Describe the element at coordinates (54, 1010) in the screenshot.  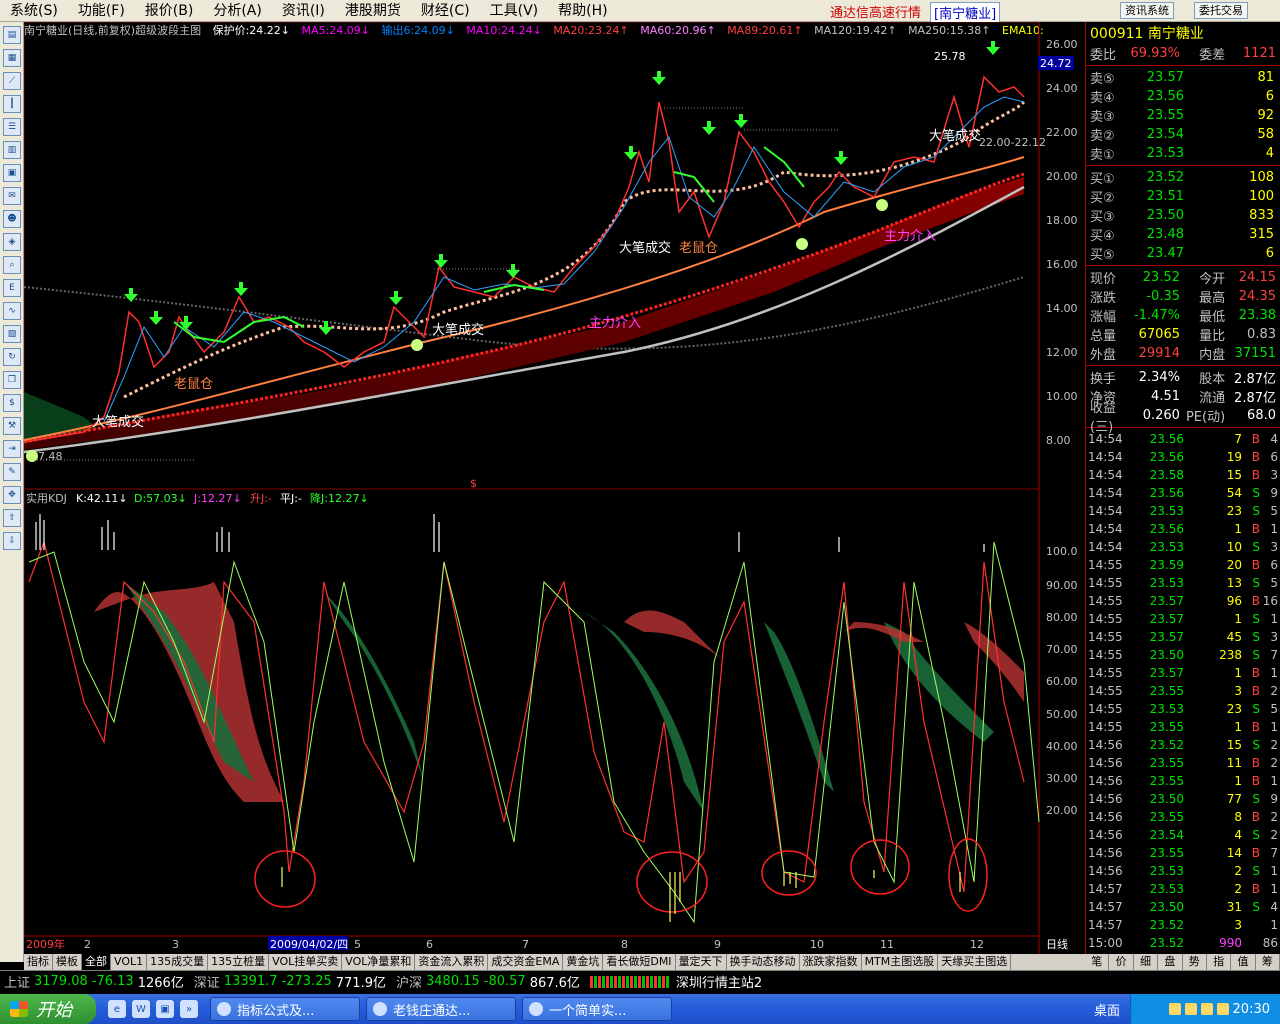
I see `start-label: 开始` at that location.